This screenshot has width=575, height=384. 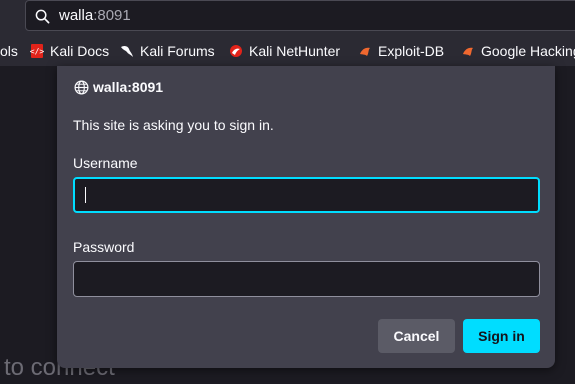 I want to click on bookmark-kali-docs: </> Kali Docs, so click(x=69, y=51).